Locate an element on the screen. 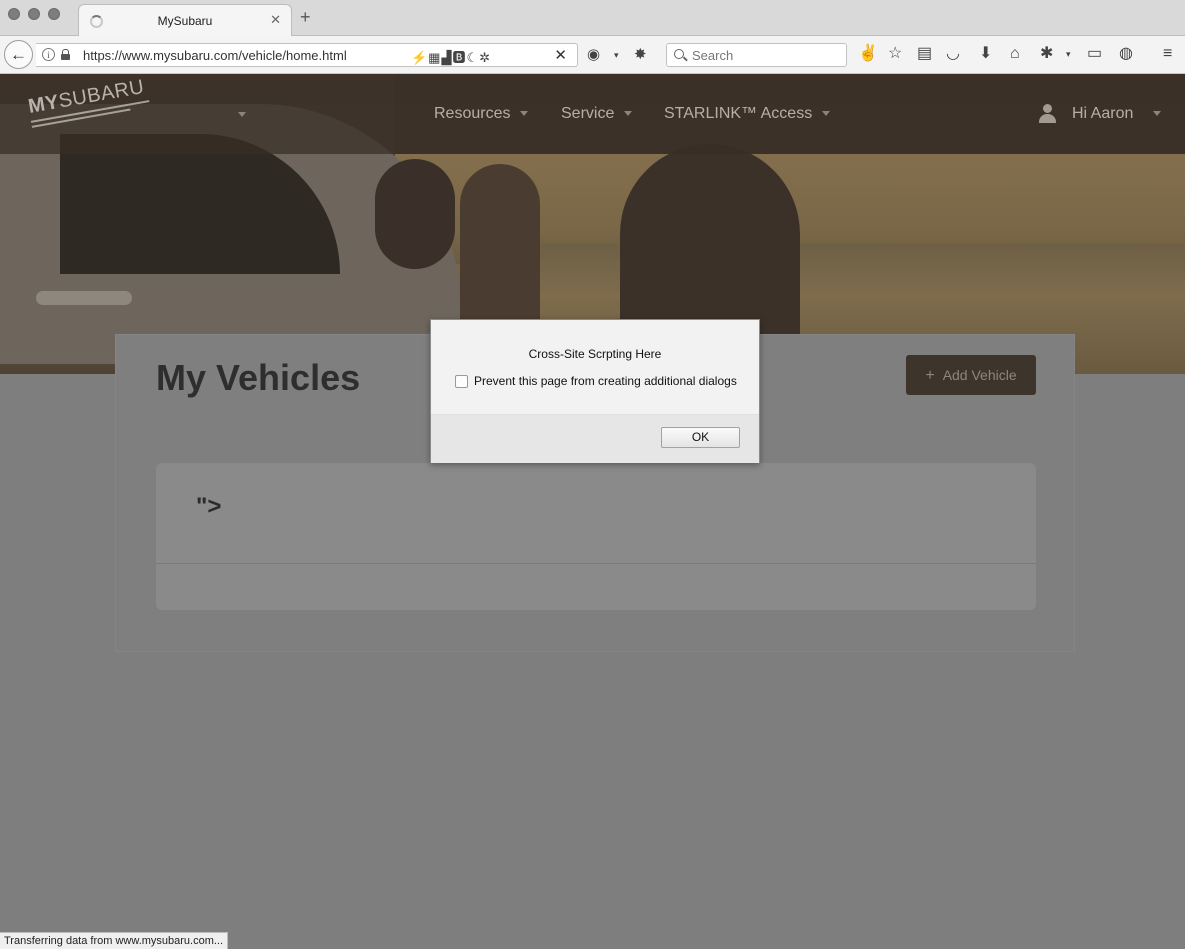  site-info-icon: i is located at coordinates (48, 54).